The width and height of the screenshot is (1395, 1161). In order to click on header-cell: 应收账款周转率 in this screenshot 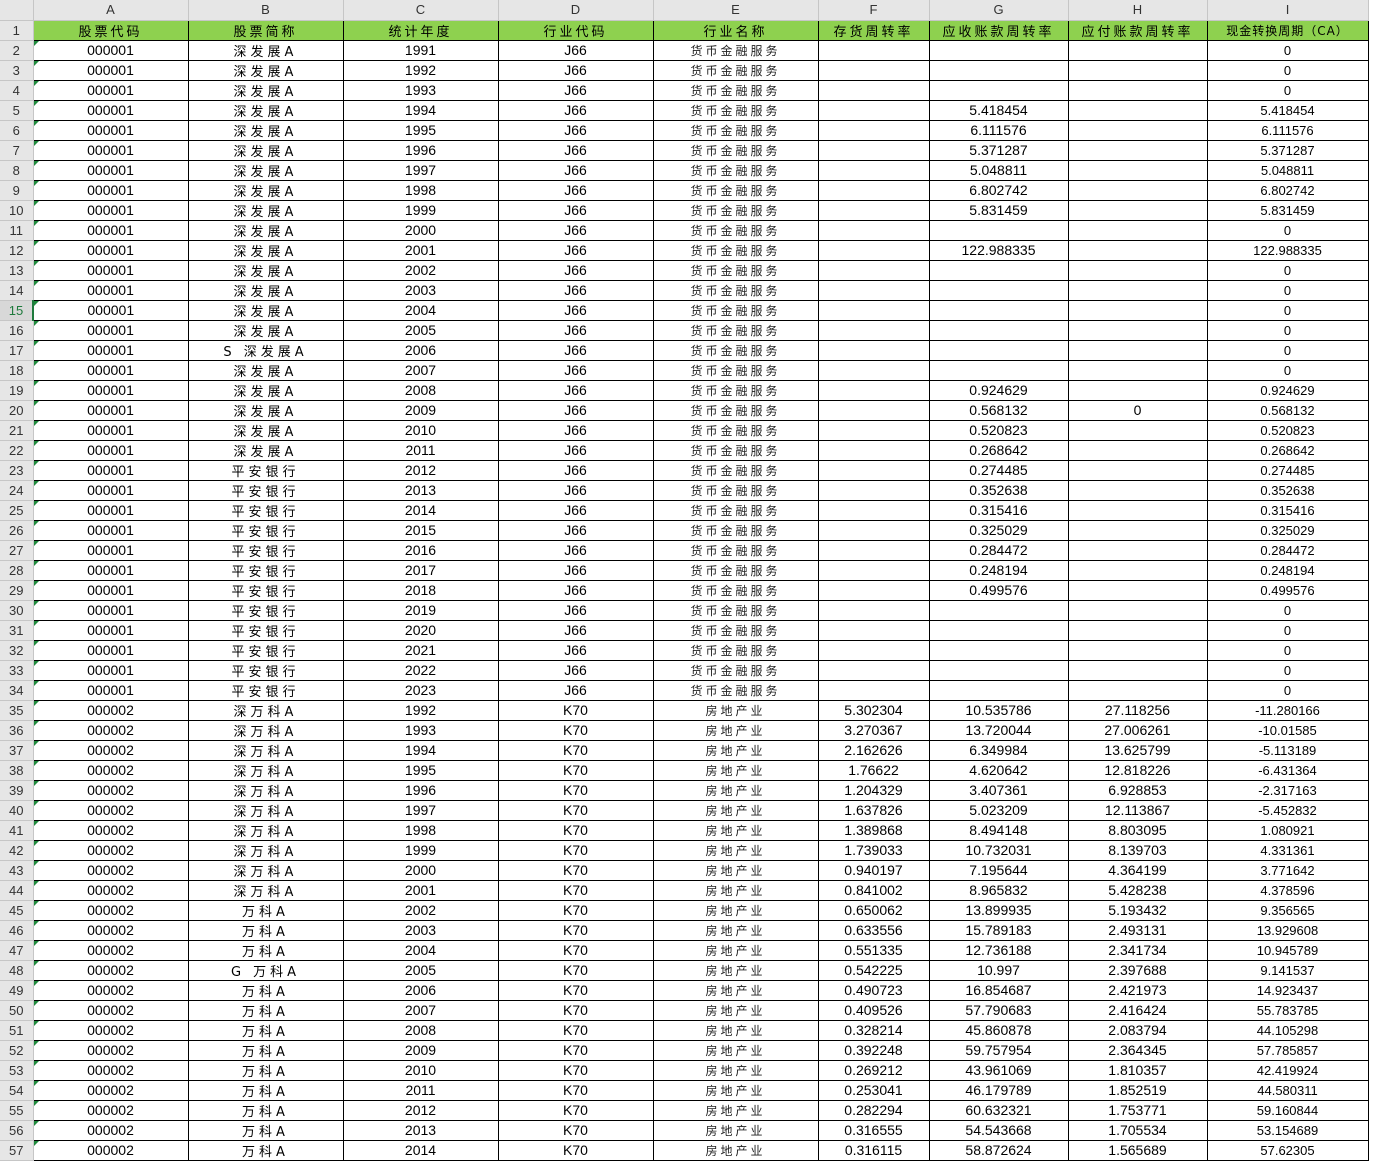, I will do `click(999, 30)`.